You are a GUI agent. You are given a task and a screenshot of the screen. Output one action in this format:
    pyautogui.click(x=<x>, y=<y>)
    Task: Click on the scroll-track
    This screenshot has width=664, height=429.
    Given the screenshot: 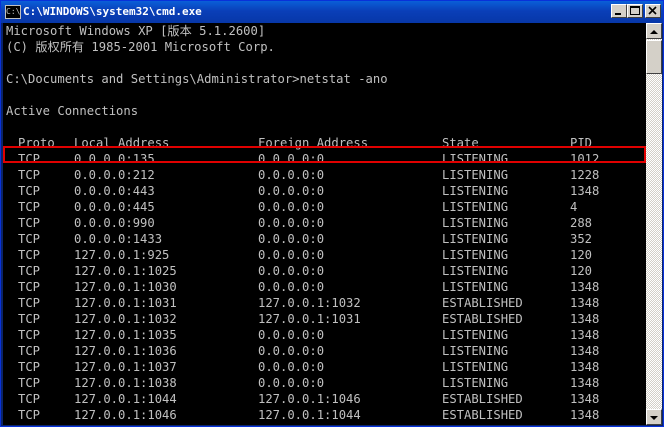 What is the action you would take?
    pyautogui.click(x=654, y=224)
    